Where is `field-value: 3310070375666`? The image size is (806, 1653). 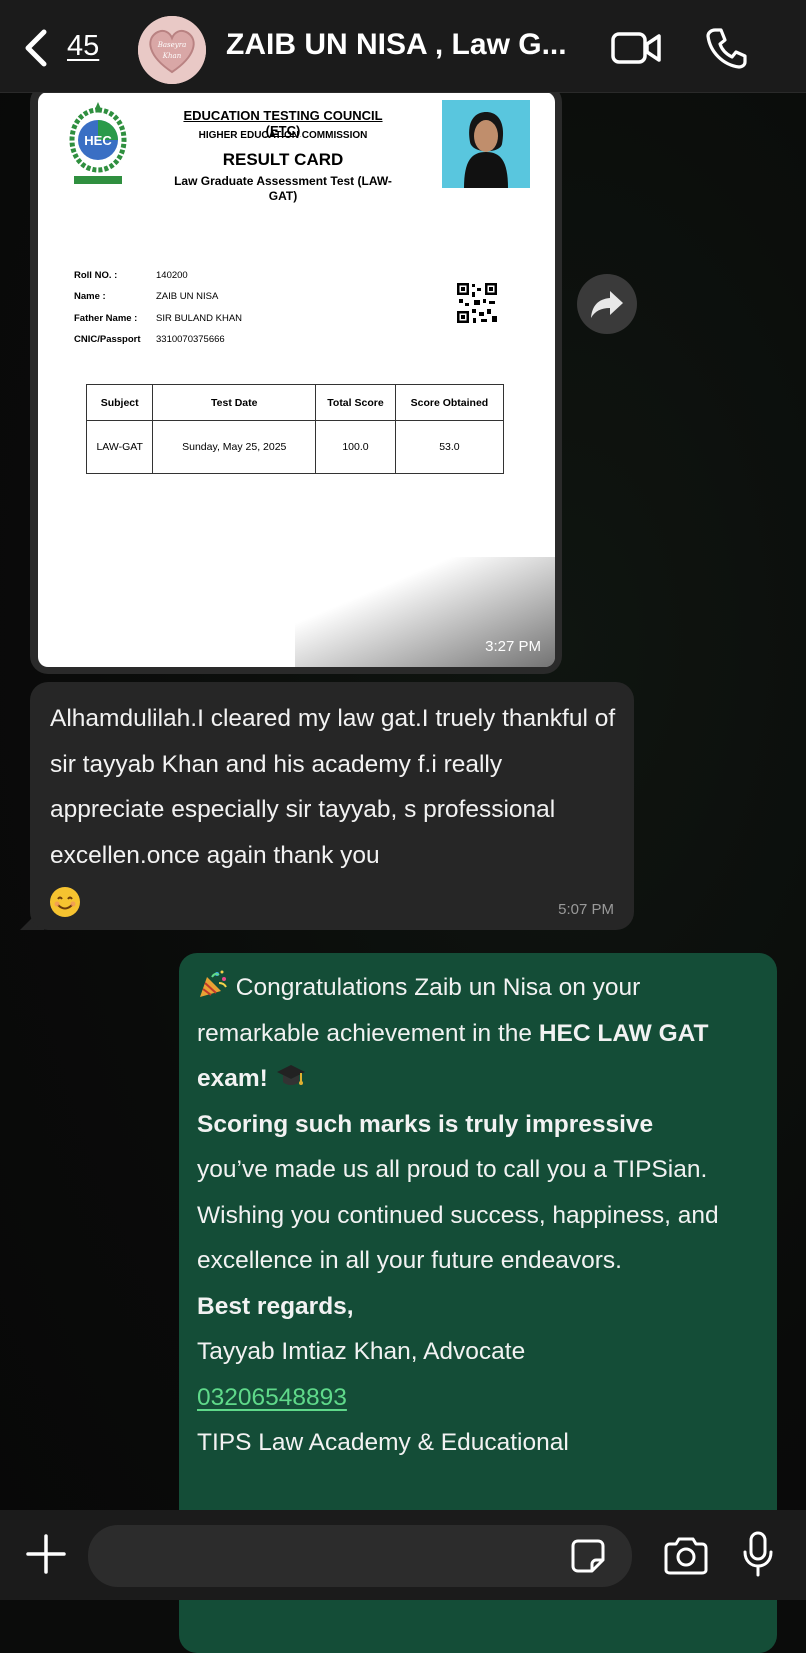 field-value: 3310070375666 is located at coordinates (190, 339).